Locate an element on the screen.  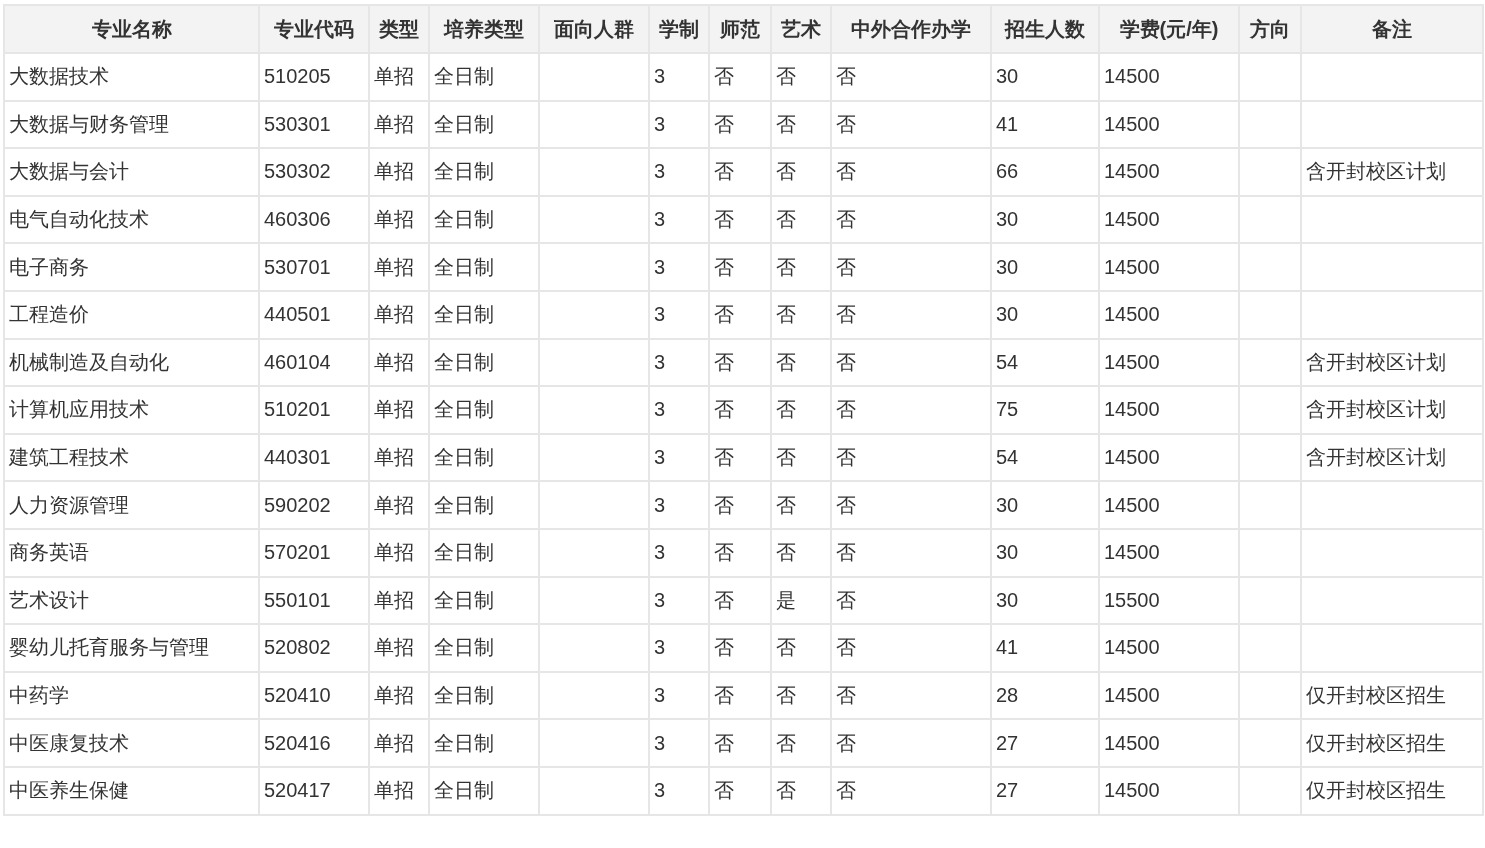
column-header: 方向 is located at coordinates (1270, 29).